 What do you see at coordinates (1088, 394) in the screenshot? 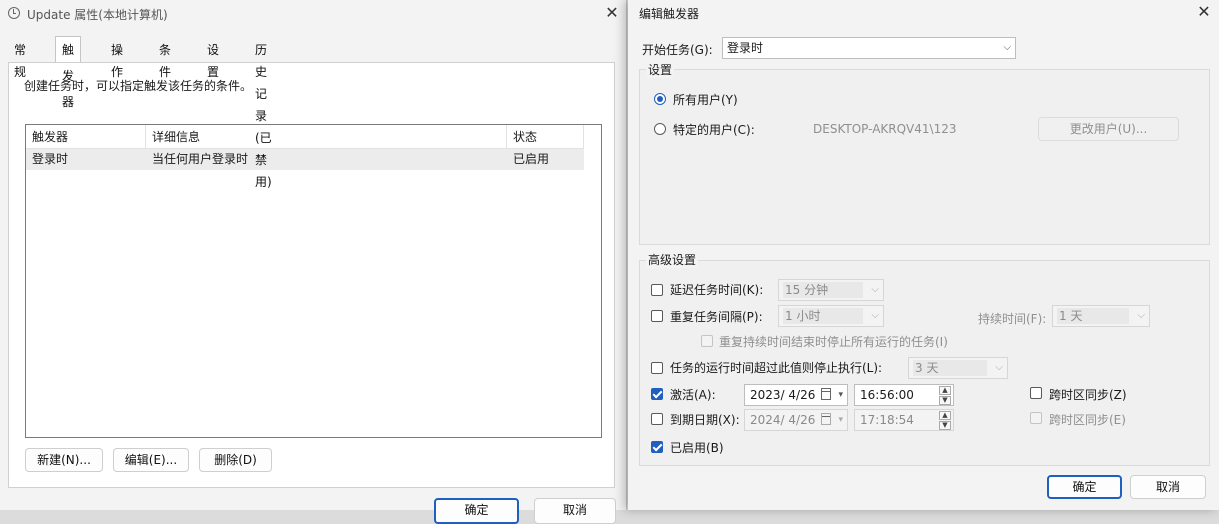
I see `sync-timezone-label: 跨时区同步(Z)` at bounding box center [1088, 394].